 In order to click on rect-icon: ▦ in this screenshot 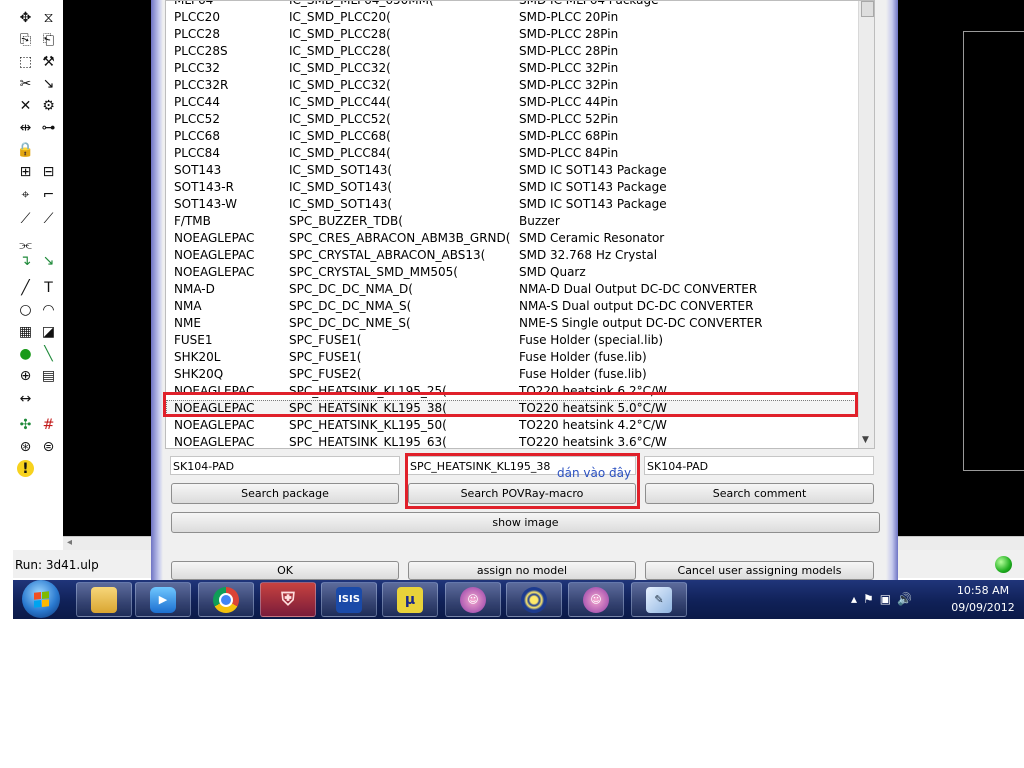, I will do `click(25, 331)`.